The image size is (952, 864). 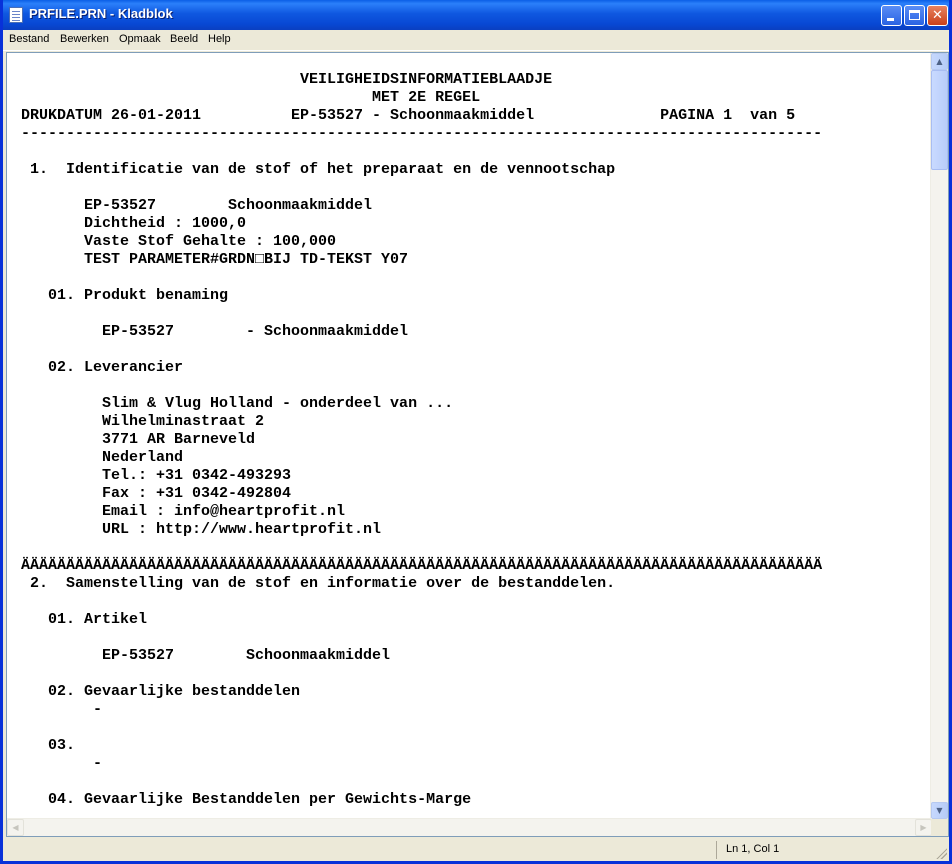 What do you see at coordinates (84, 619) in the screenshot?
I see `text-line: 01. Artikel` at bounding box center [84, 619].